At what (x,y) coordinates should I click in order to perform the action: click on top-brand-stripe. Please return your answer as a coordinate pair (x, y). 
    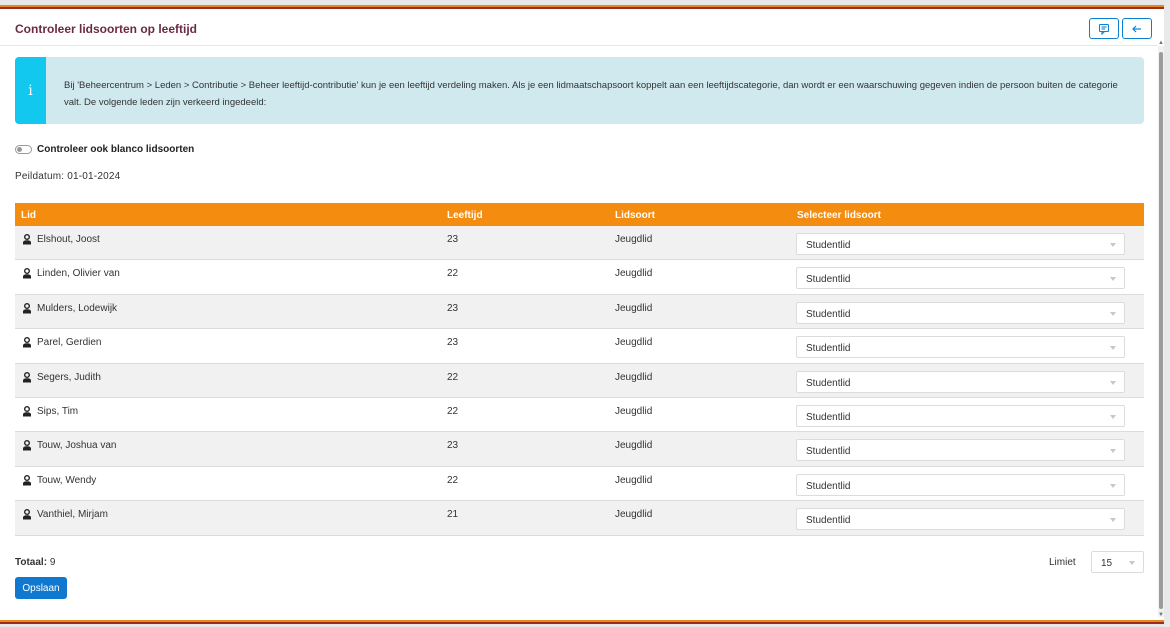
    Looking at the image, I should click on (582, 5).